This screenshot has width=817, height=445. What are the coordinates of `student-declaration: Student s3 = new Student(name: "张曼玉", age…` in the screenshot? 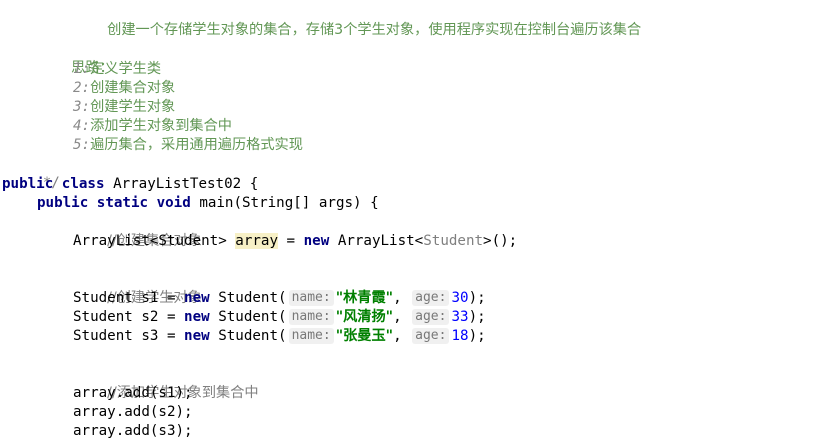 It's located at (279, 336).